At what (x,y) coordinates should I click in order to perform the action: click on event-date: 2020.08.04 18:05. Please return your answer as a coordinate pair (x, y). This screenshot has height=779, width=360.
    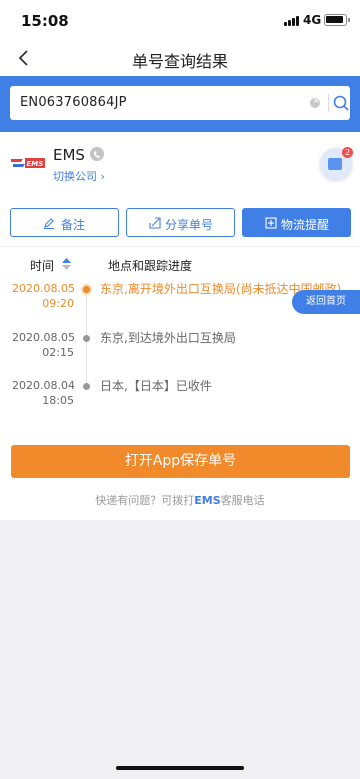
    Looking at the image, I should click on (43, 393).